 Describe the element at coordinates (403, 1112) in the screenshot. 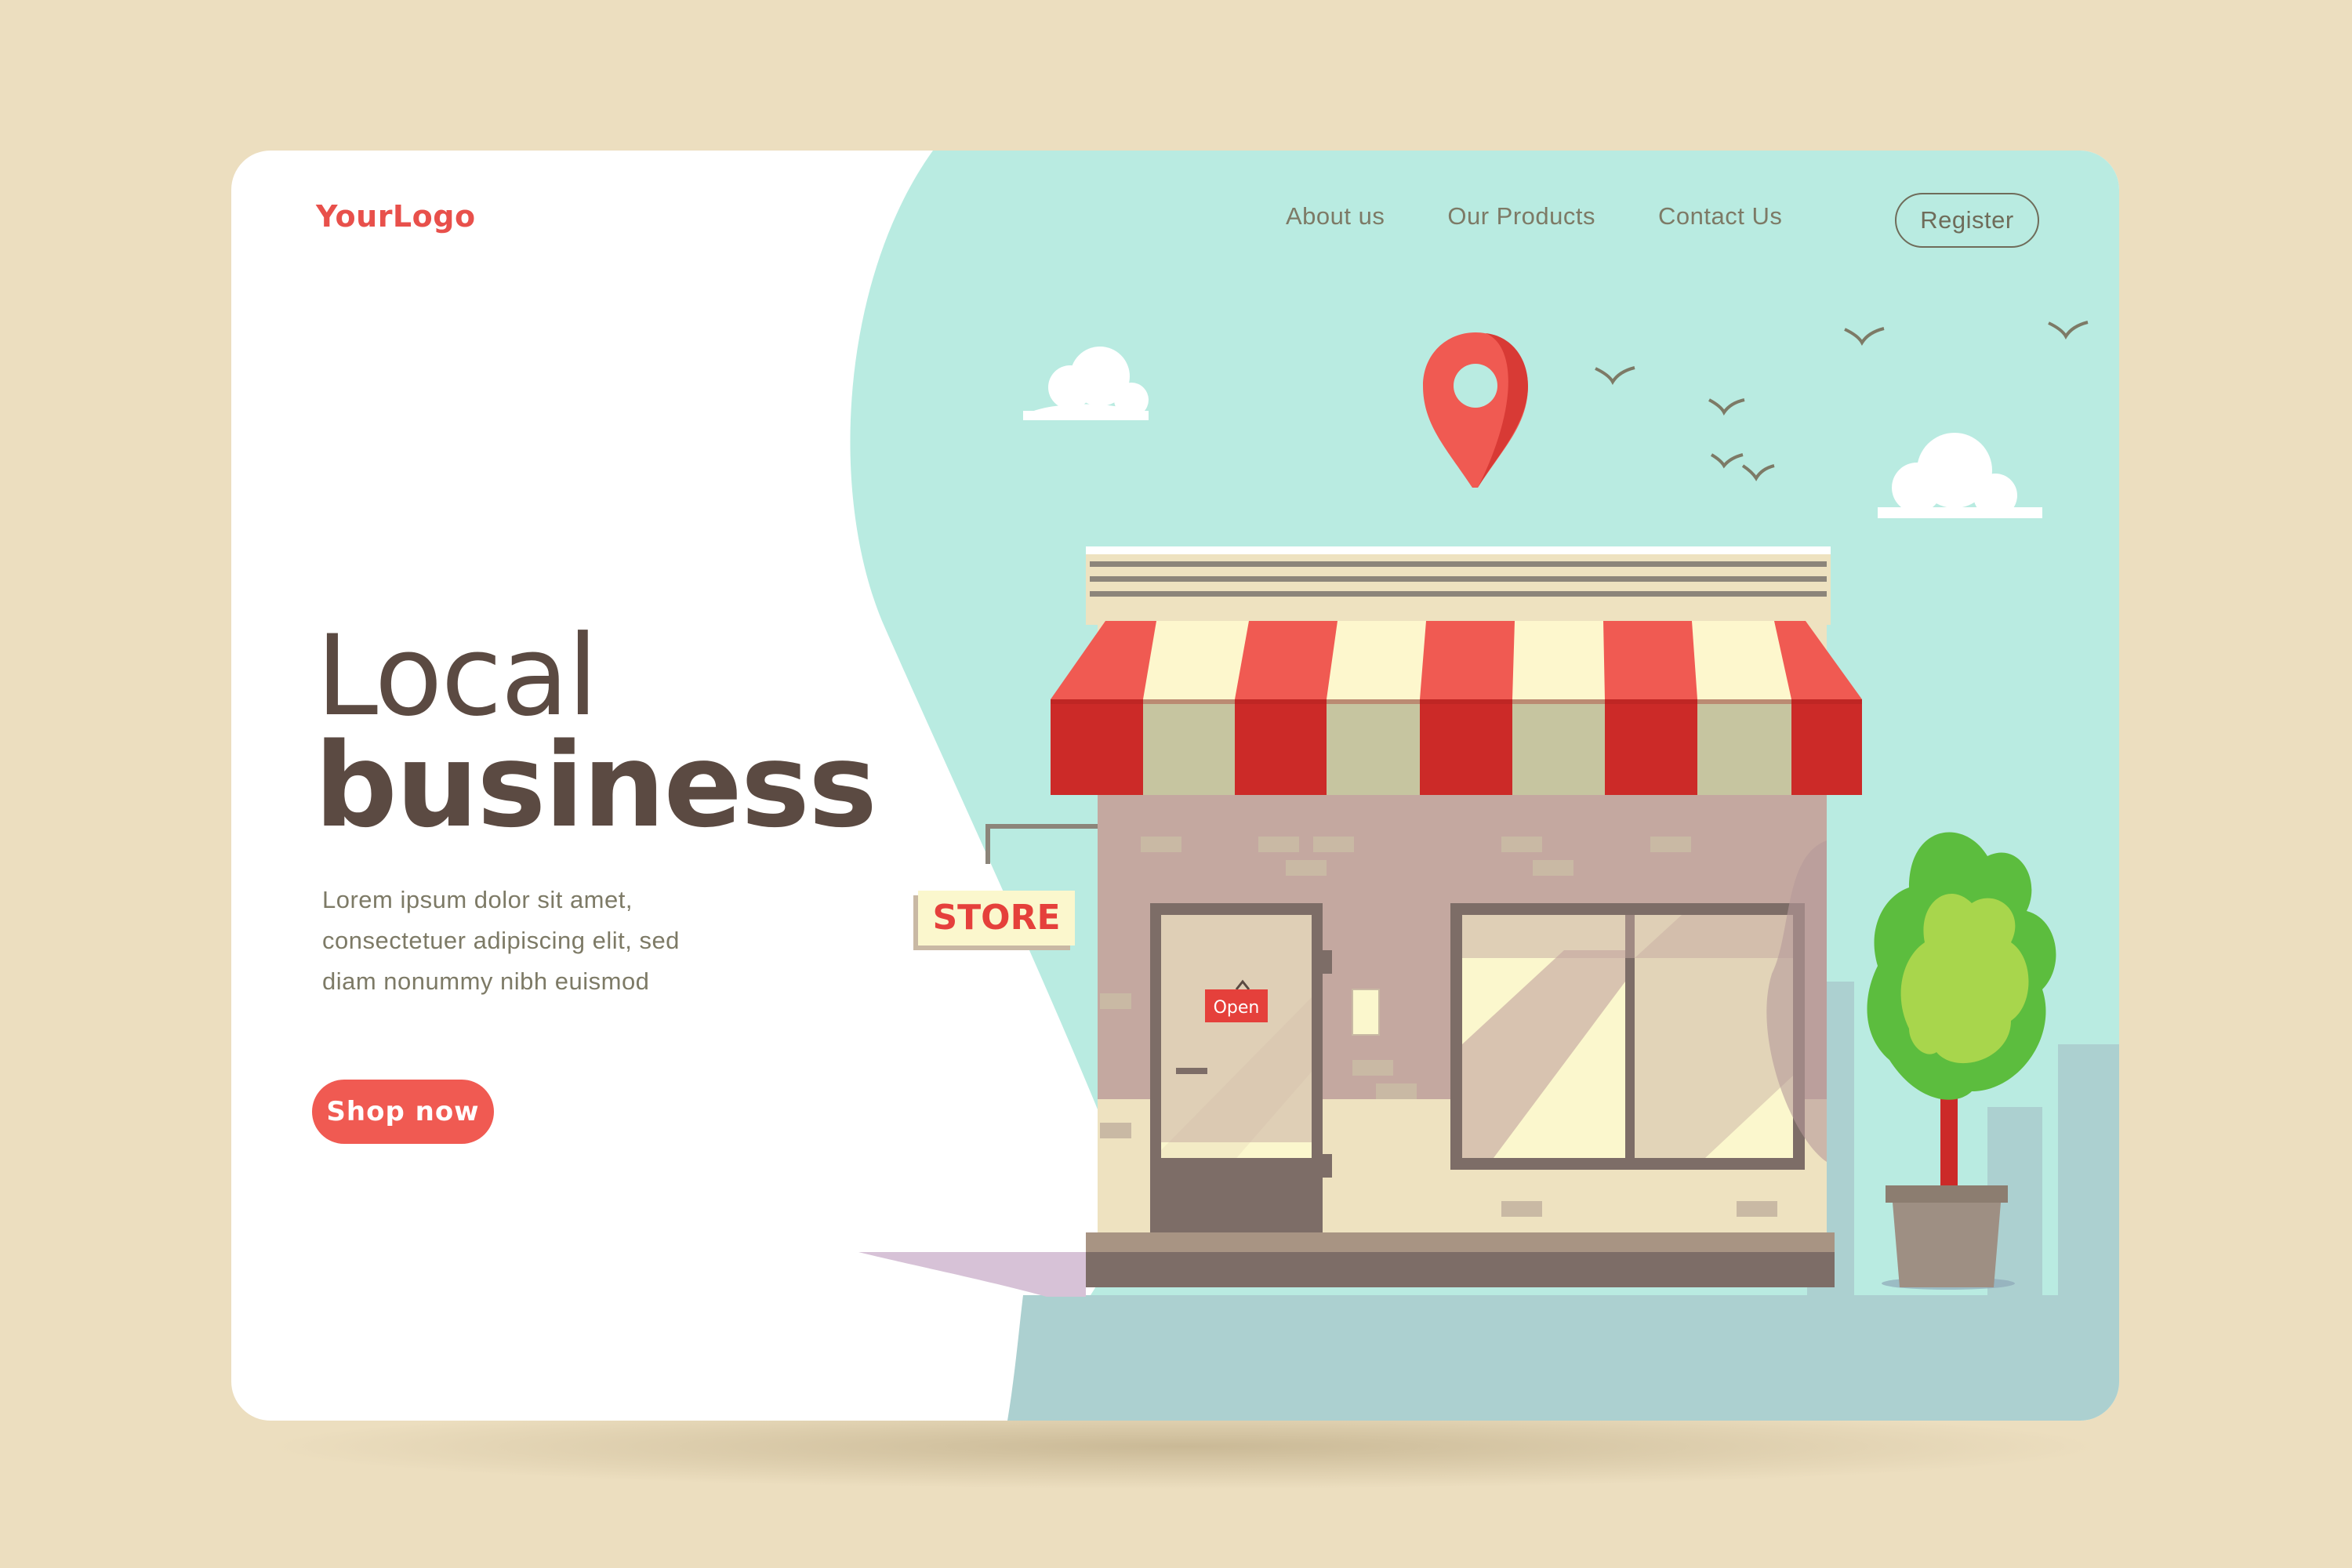

I see `shop-now-button: Shop now` at that location.